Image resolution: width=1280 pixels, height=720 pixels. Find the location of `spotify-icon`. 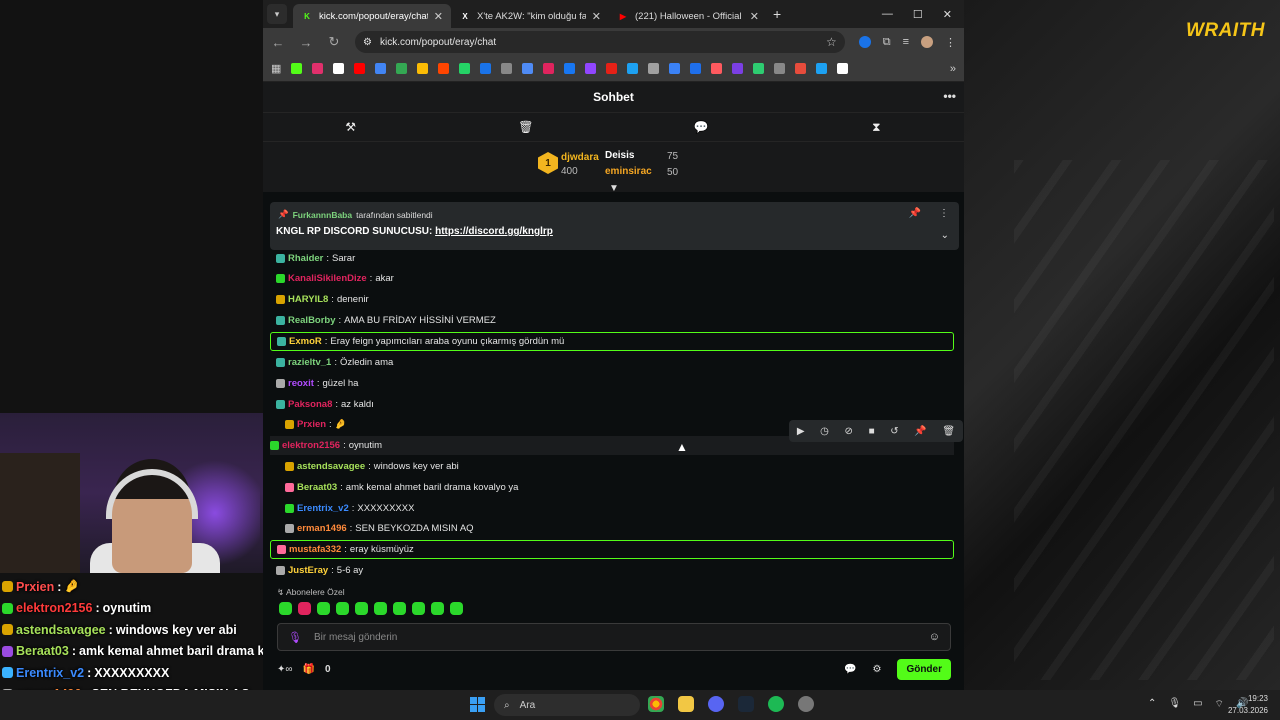

spotify-icon is located at coordinates (776, 704).